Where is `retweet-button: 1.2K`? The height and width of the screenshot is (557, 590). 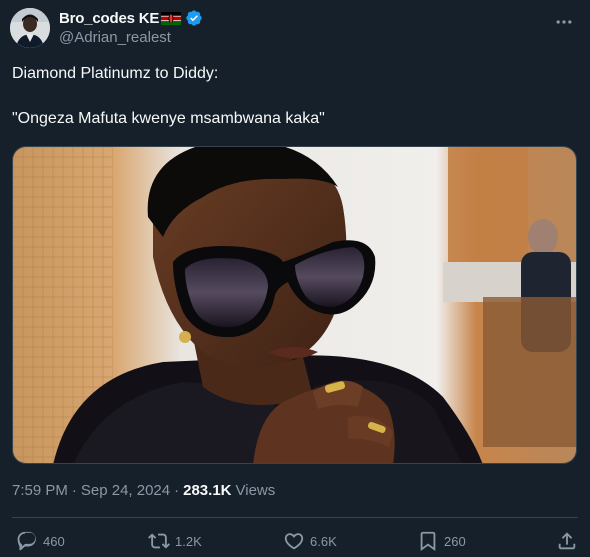
retweet-button: 1.2K is located at coordinates (175, 541).